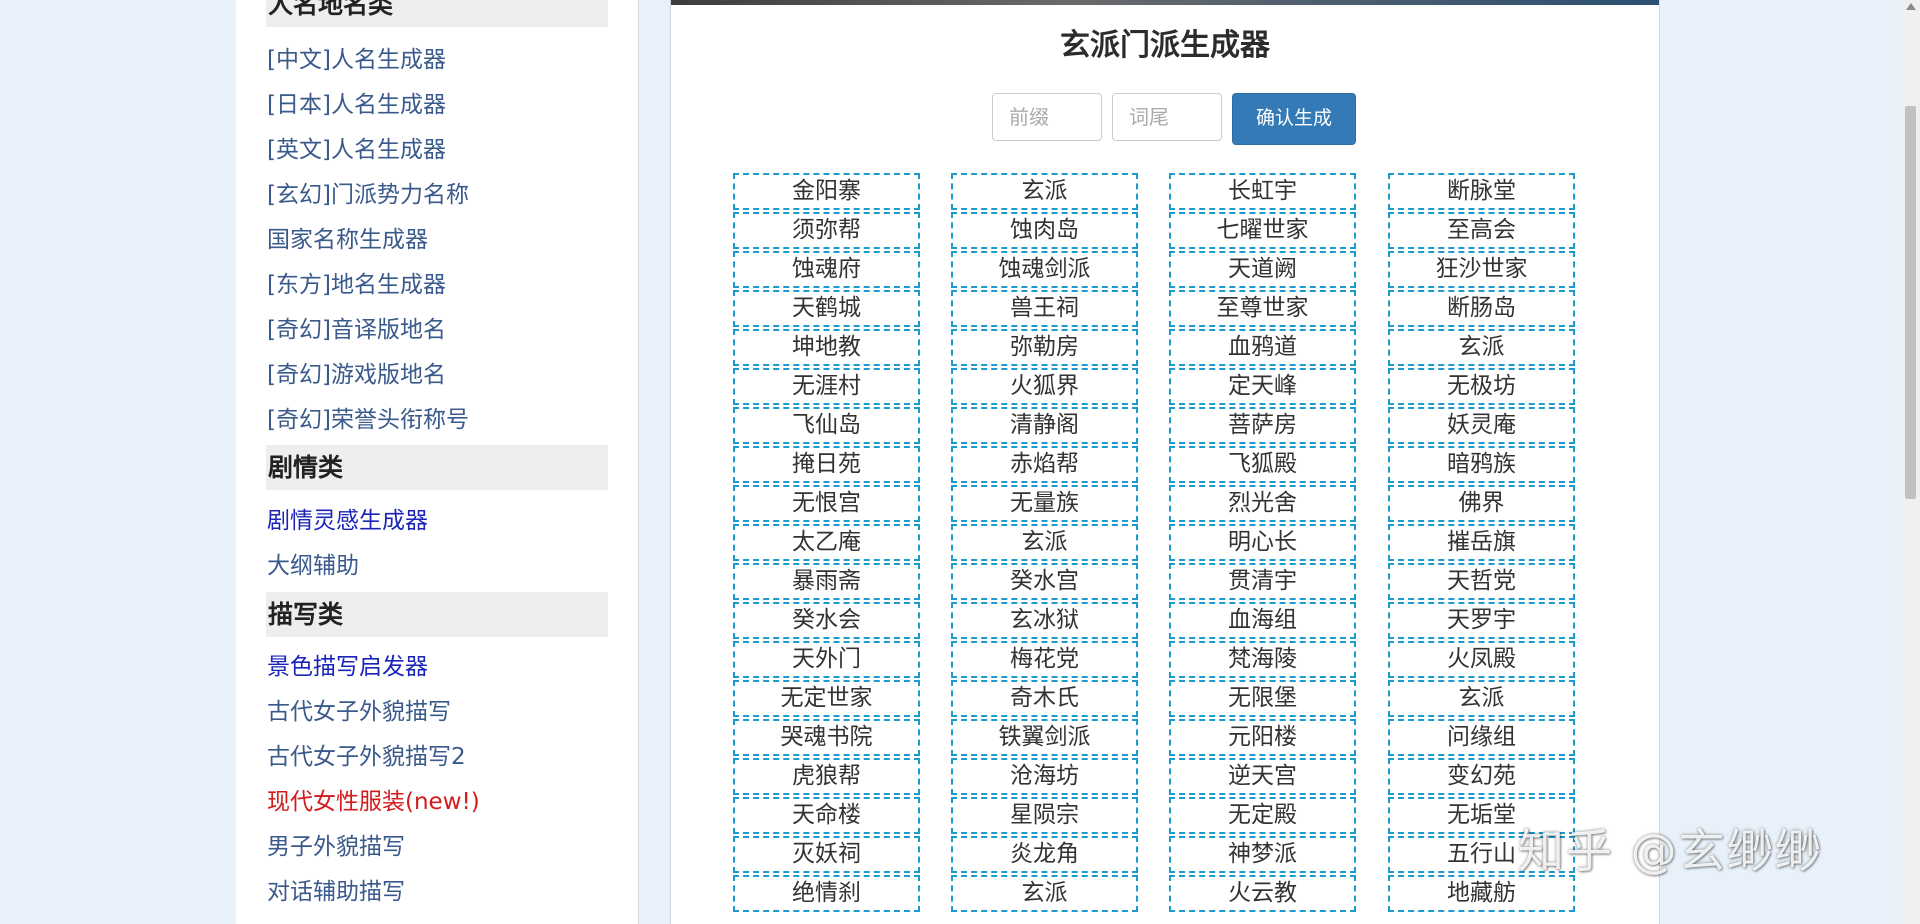 The image size is (1920, 924). Describe the element at coordinates (356, 330) in the screenshot. I see `sidebar-link: [奇幻]音译版地名` at that location.